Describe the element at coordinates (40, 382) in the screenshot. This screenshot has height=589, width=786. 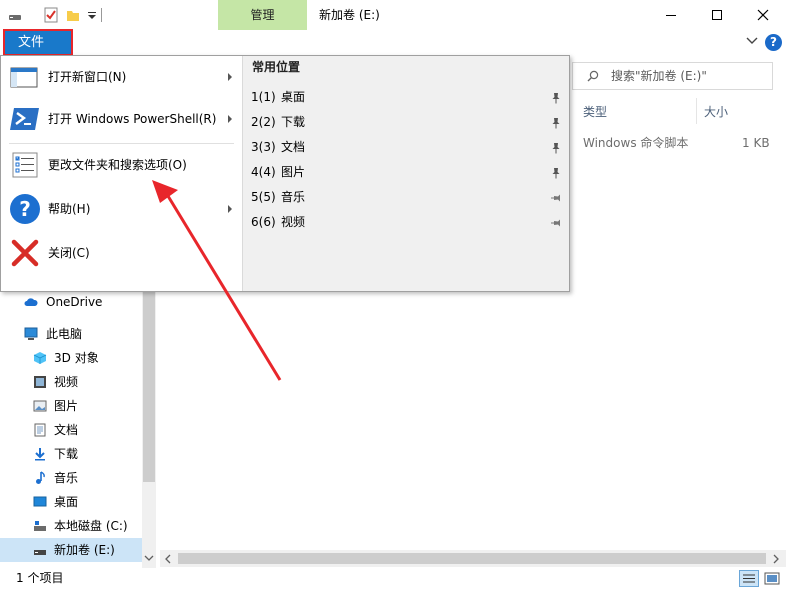
I see `video-icon` at that location.